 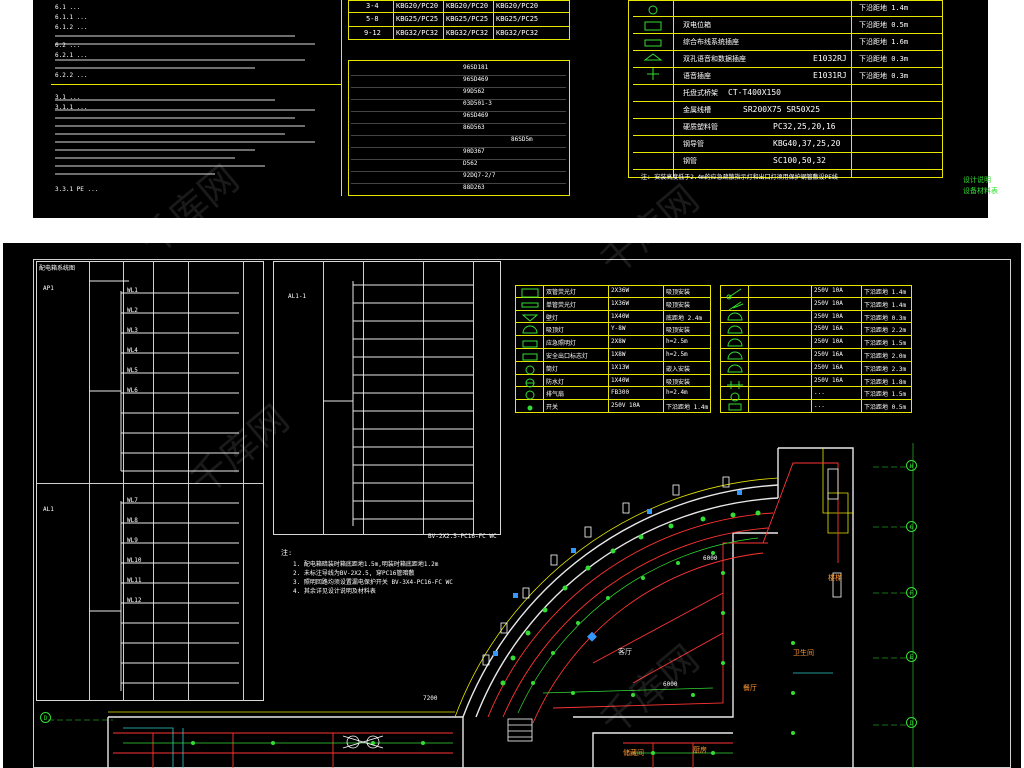 What do you see at coordinates (555, 382) in the screenshot?
I see `legend-item-name: 防水灯` at bounding box center [555, 382].